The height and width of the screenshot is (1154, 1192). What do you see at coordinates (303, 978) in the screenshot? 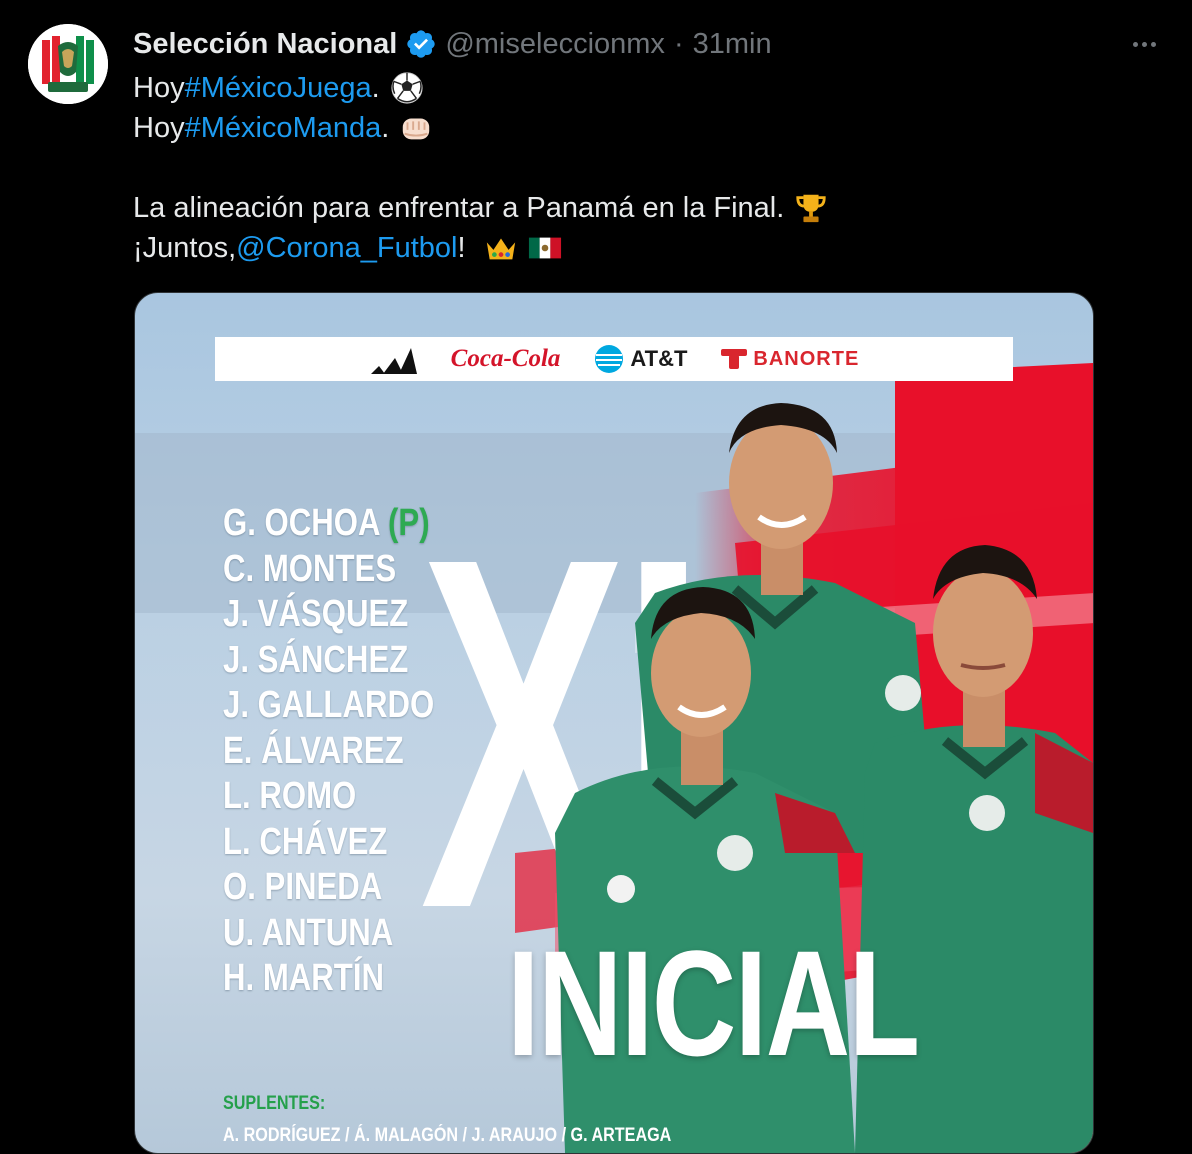
I see `player-name: H. MARTÍN` at bounding box center [303, 978].